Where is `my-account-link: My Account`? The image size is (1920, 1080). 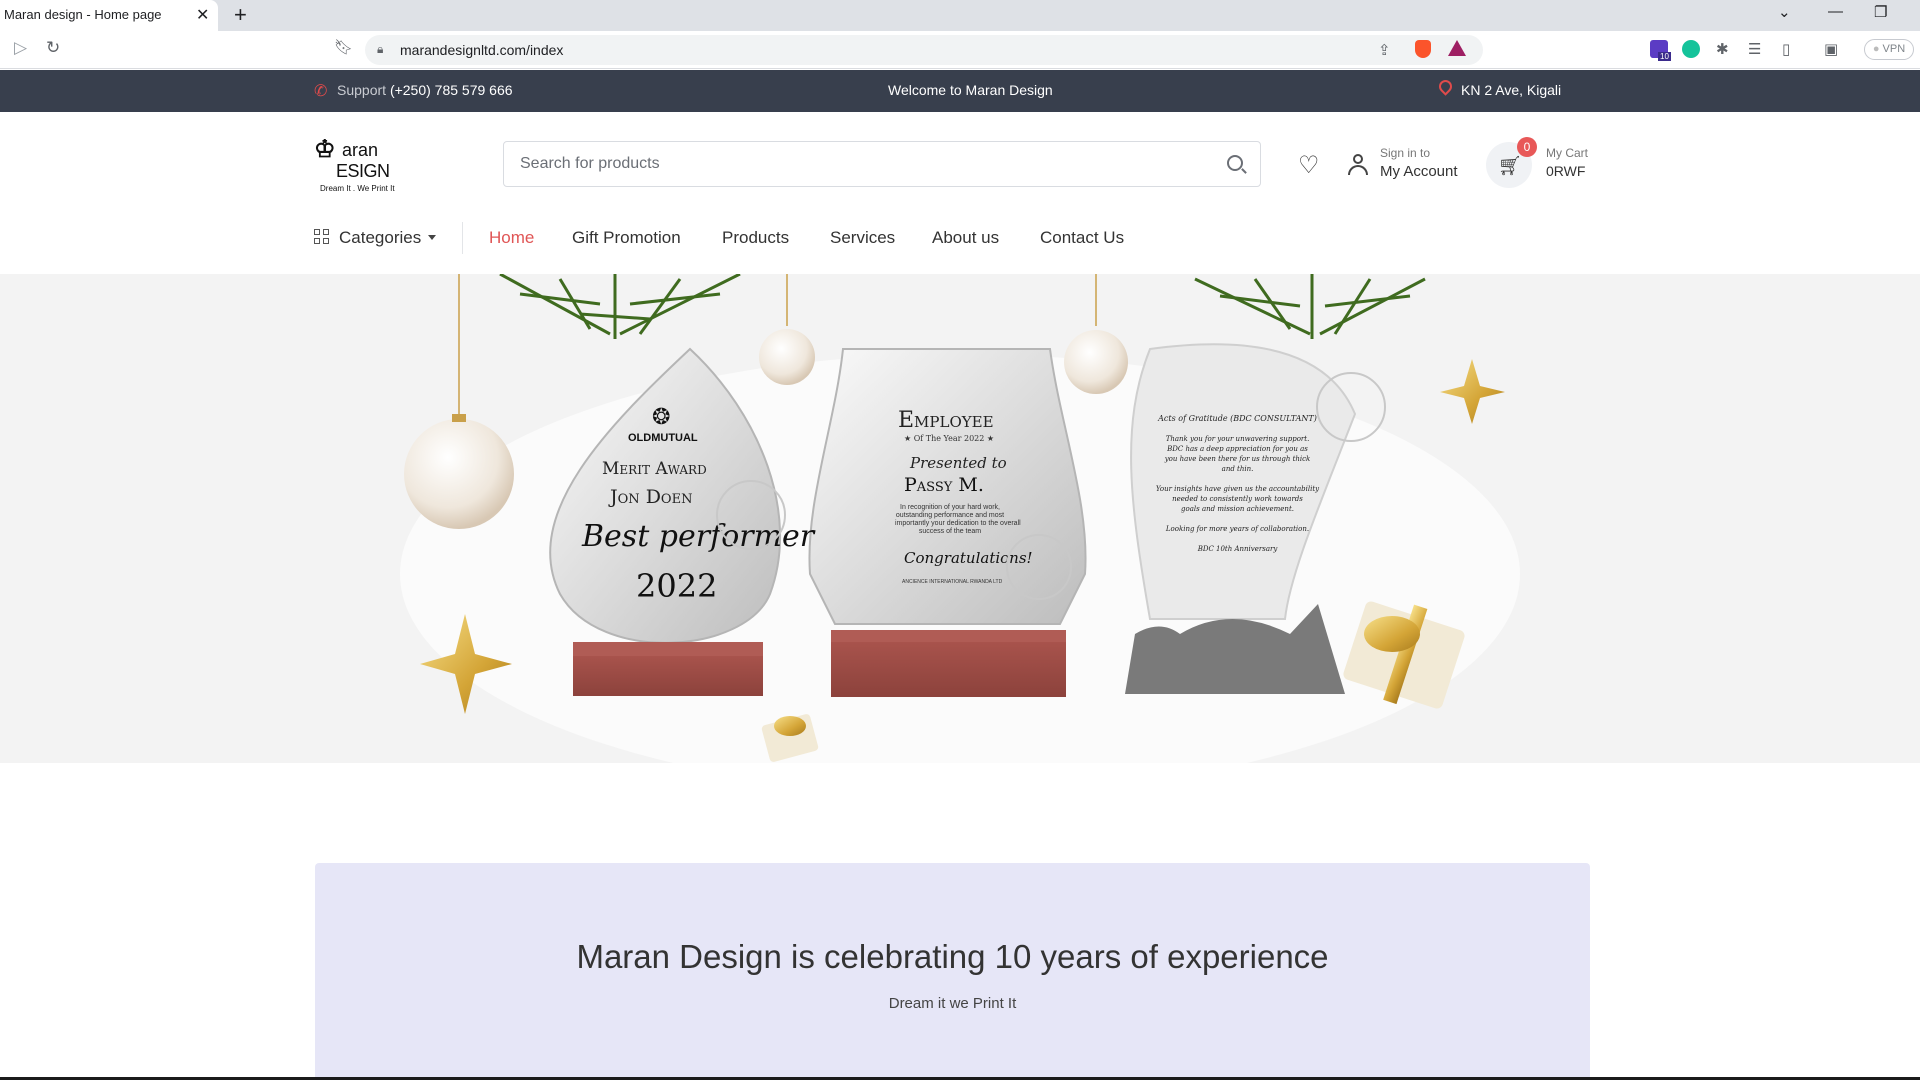 my-account-link: My Account is located at coordinates (1419, 171).